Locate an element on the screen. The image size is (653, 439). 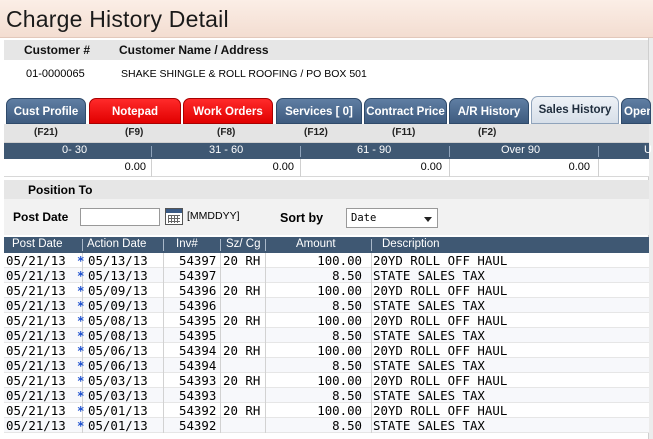
tab-ar-history: A/R History is located at coordinates (489, 111).